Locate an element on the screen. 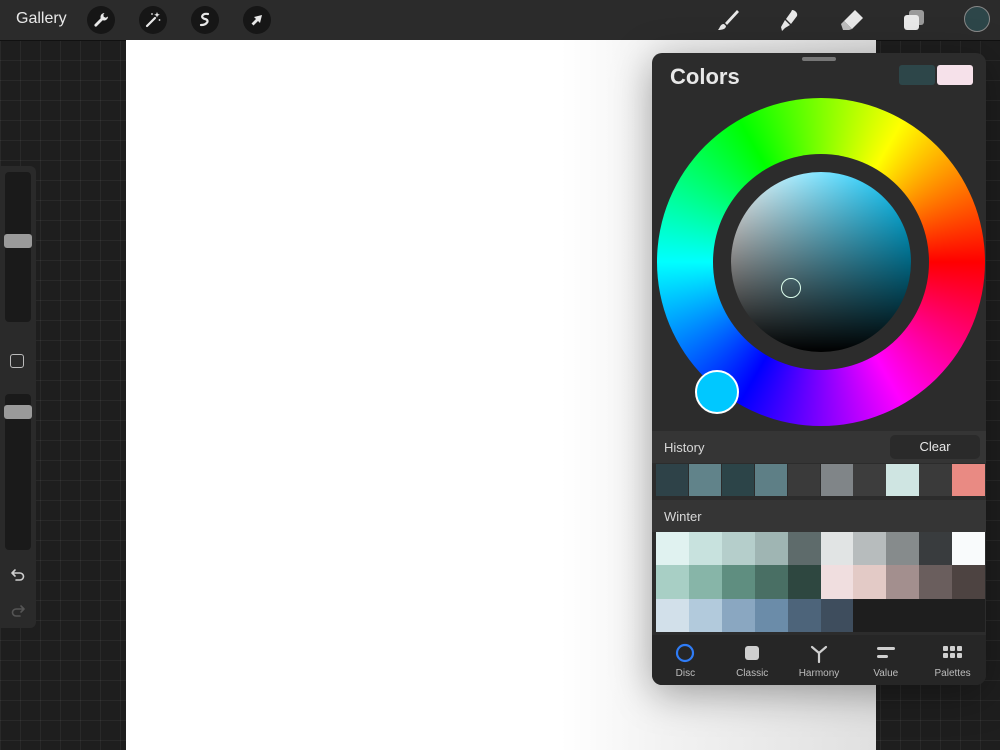  wrench-icon is located at coordinates (101, 19).